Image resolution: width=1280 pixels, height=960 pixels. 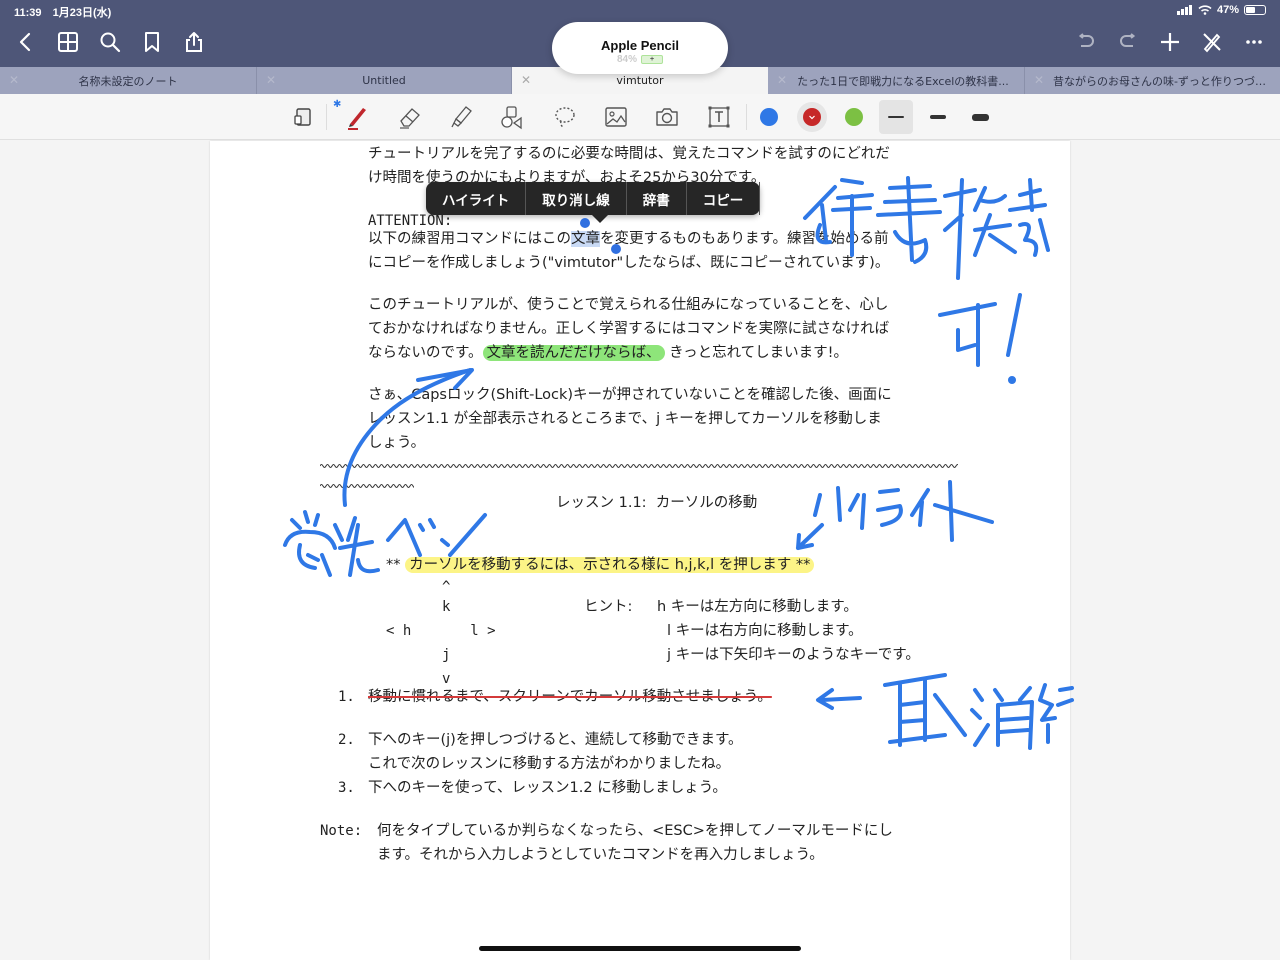 What do you see at coordinates (1255, 10) in the screenshot?
I see `battery-icon` at bounding box center [1255, 10].